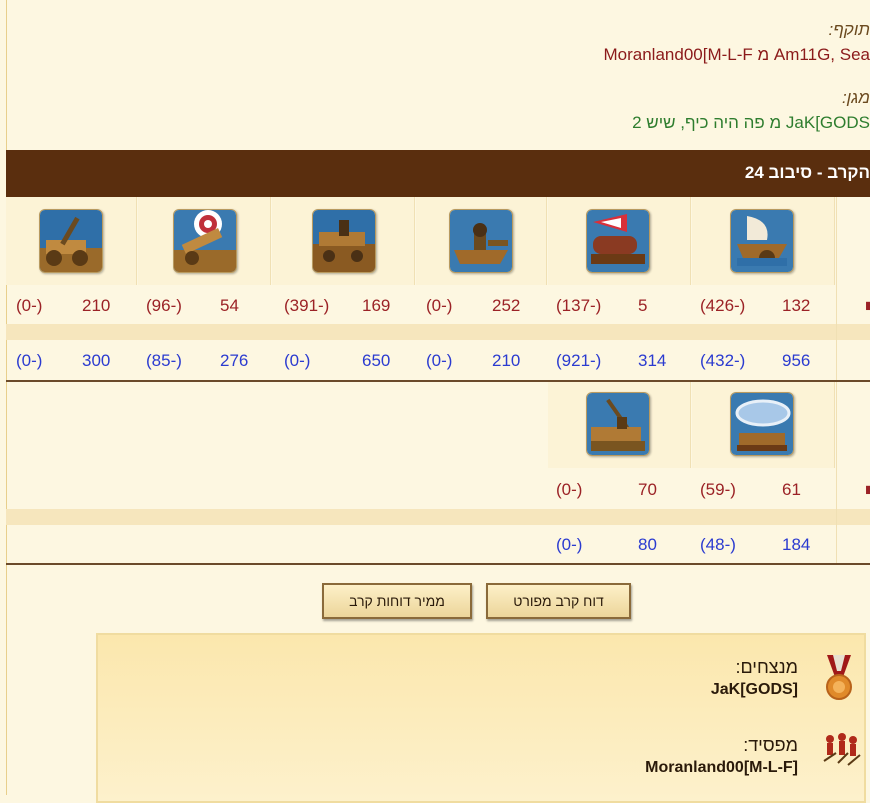 The image size is (870, 803). I want to click on crane-ship-icon, so click(618, 424).